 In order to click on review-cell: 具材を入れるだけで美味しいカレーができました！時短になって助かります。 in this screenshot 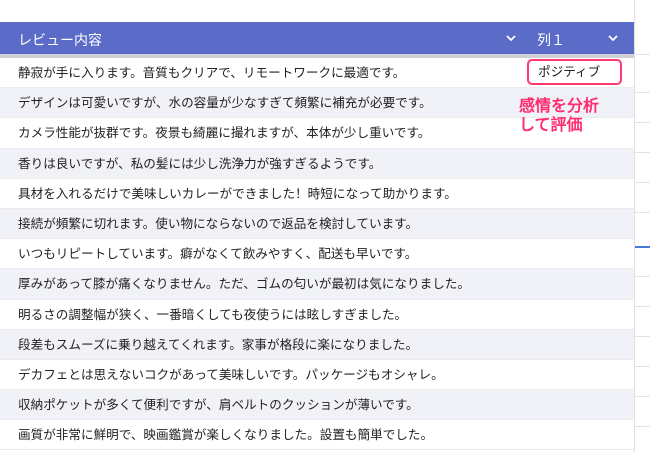, I will do `click(237, 194)`.